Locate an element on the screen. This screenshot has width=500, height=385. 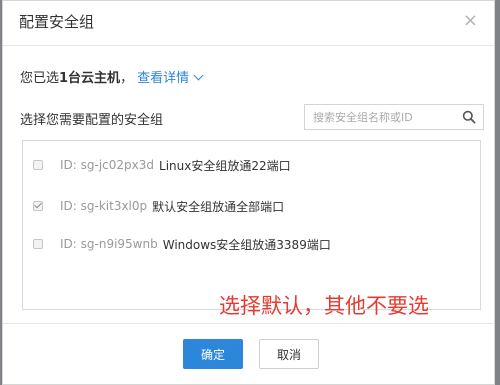
dialog-title: 配置安全组 is located at coordinates (57, 22).